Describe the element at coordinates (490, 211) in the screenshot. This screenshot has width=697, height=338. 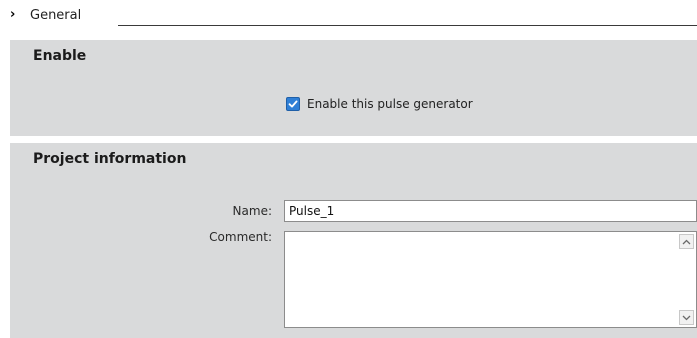
I see `name-input: Pulse_1` at that location.